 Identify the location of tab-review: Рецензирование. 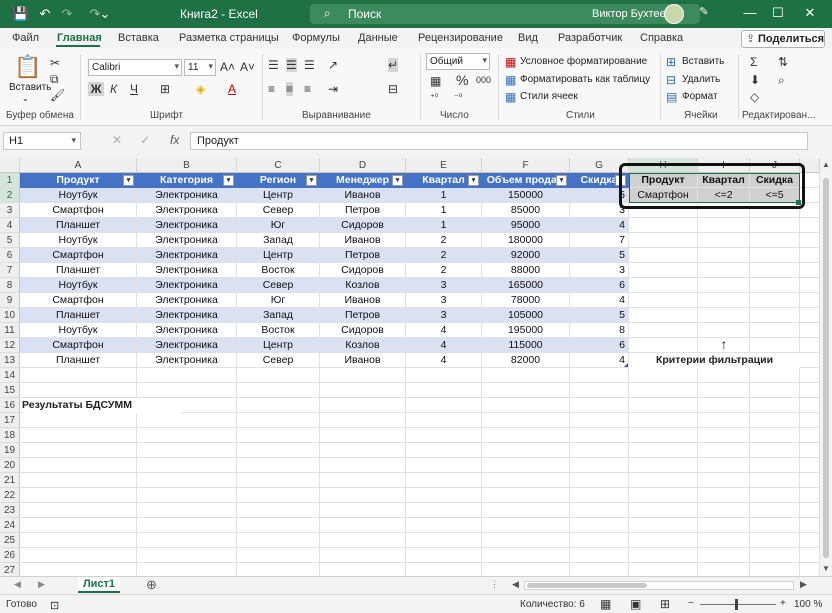
(460, 38).